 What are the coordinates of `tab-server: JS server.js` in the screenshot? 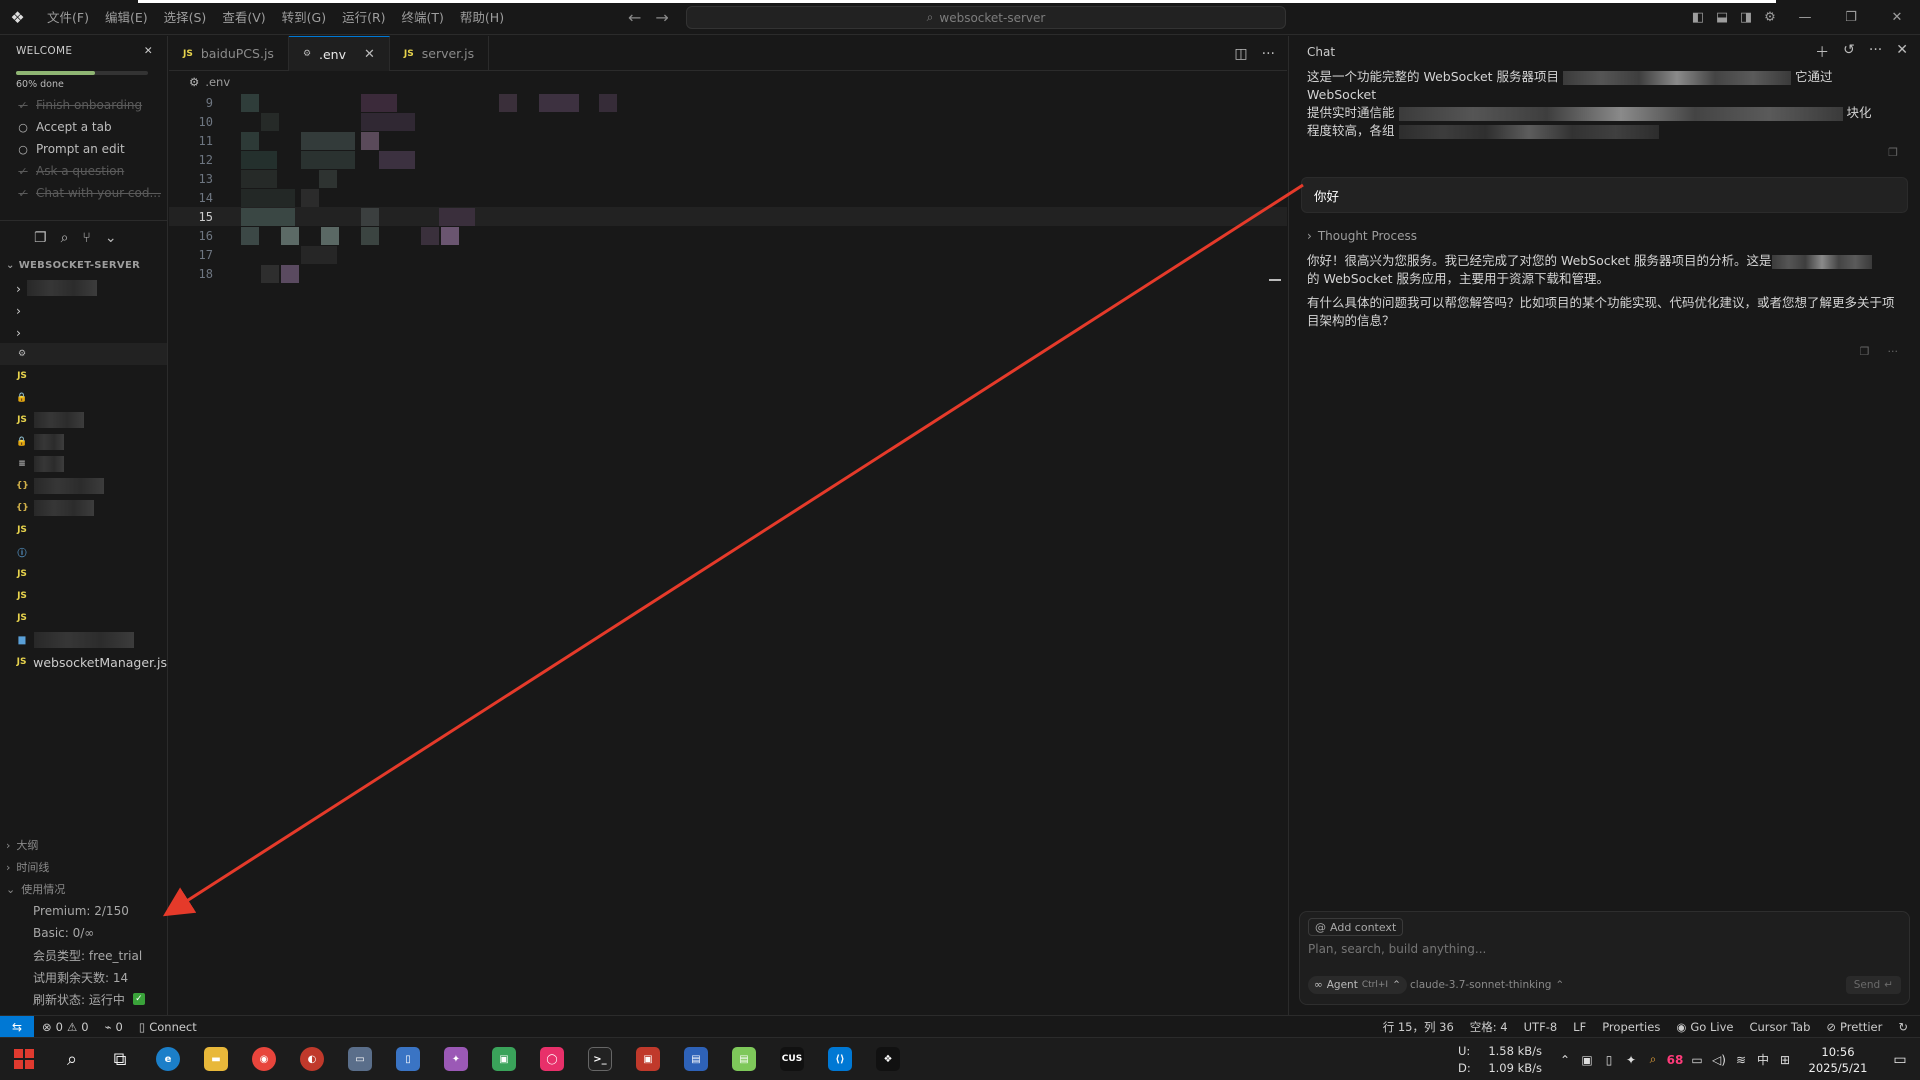 It's located at (440, 53).